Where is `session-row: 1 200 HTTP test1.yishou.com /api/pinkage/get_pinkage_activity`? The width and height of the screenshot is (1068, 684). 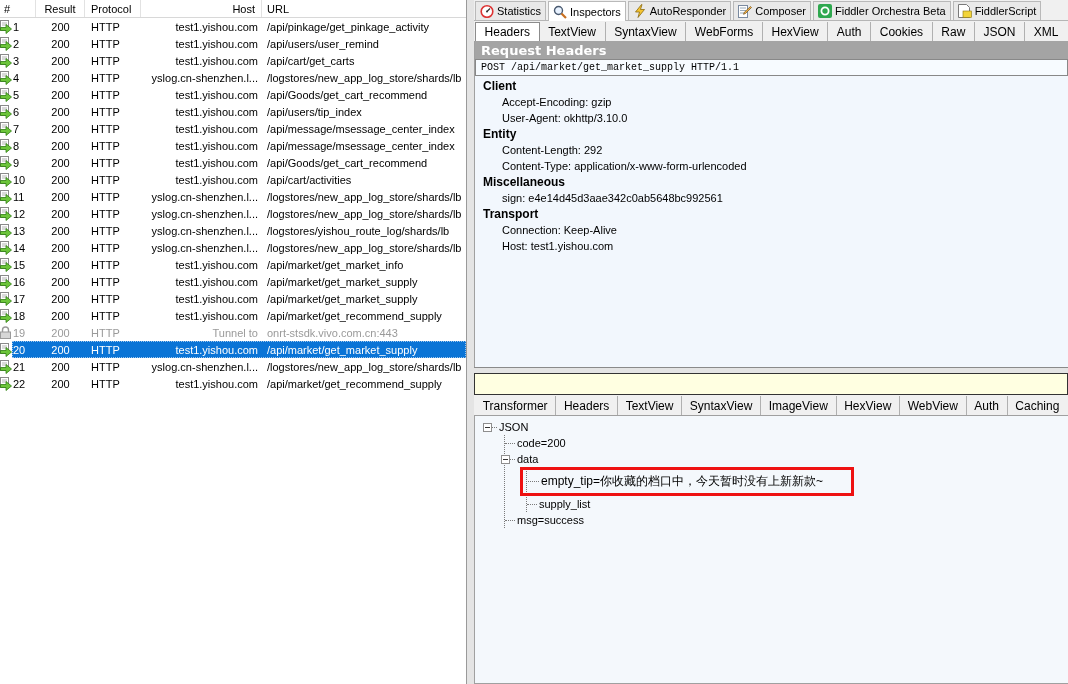 session-row: 1 200 HTTP test1.yishou.com /api/pinkage/get_pinkage_activity is located at coordinates (239, 26).